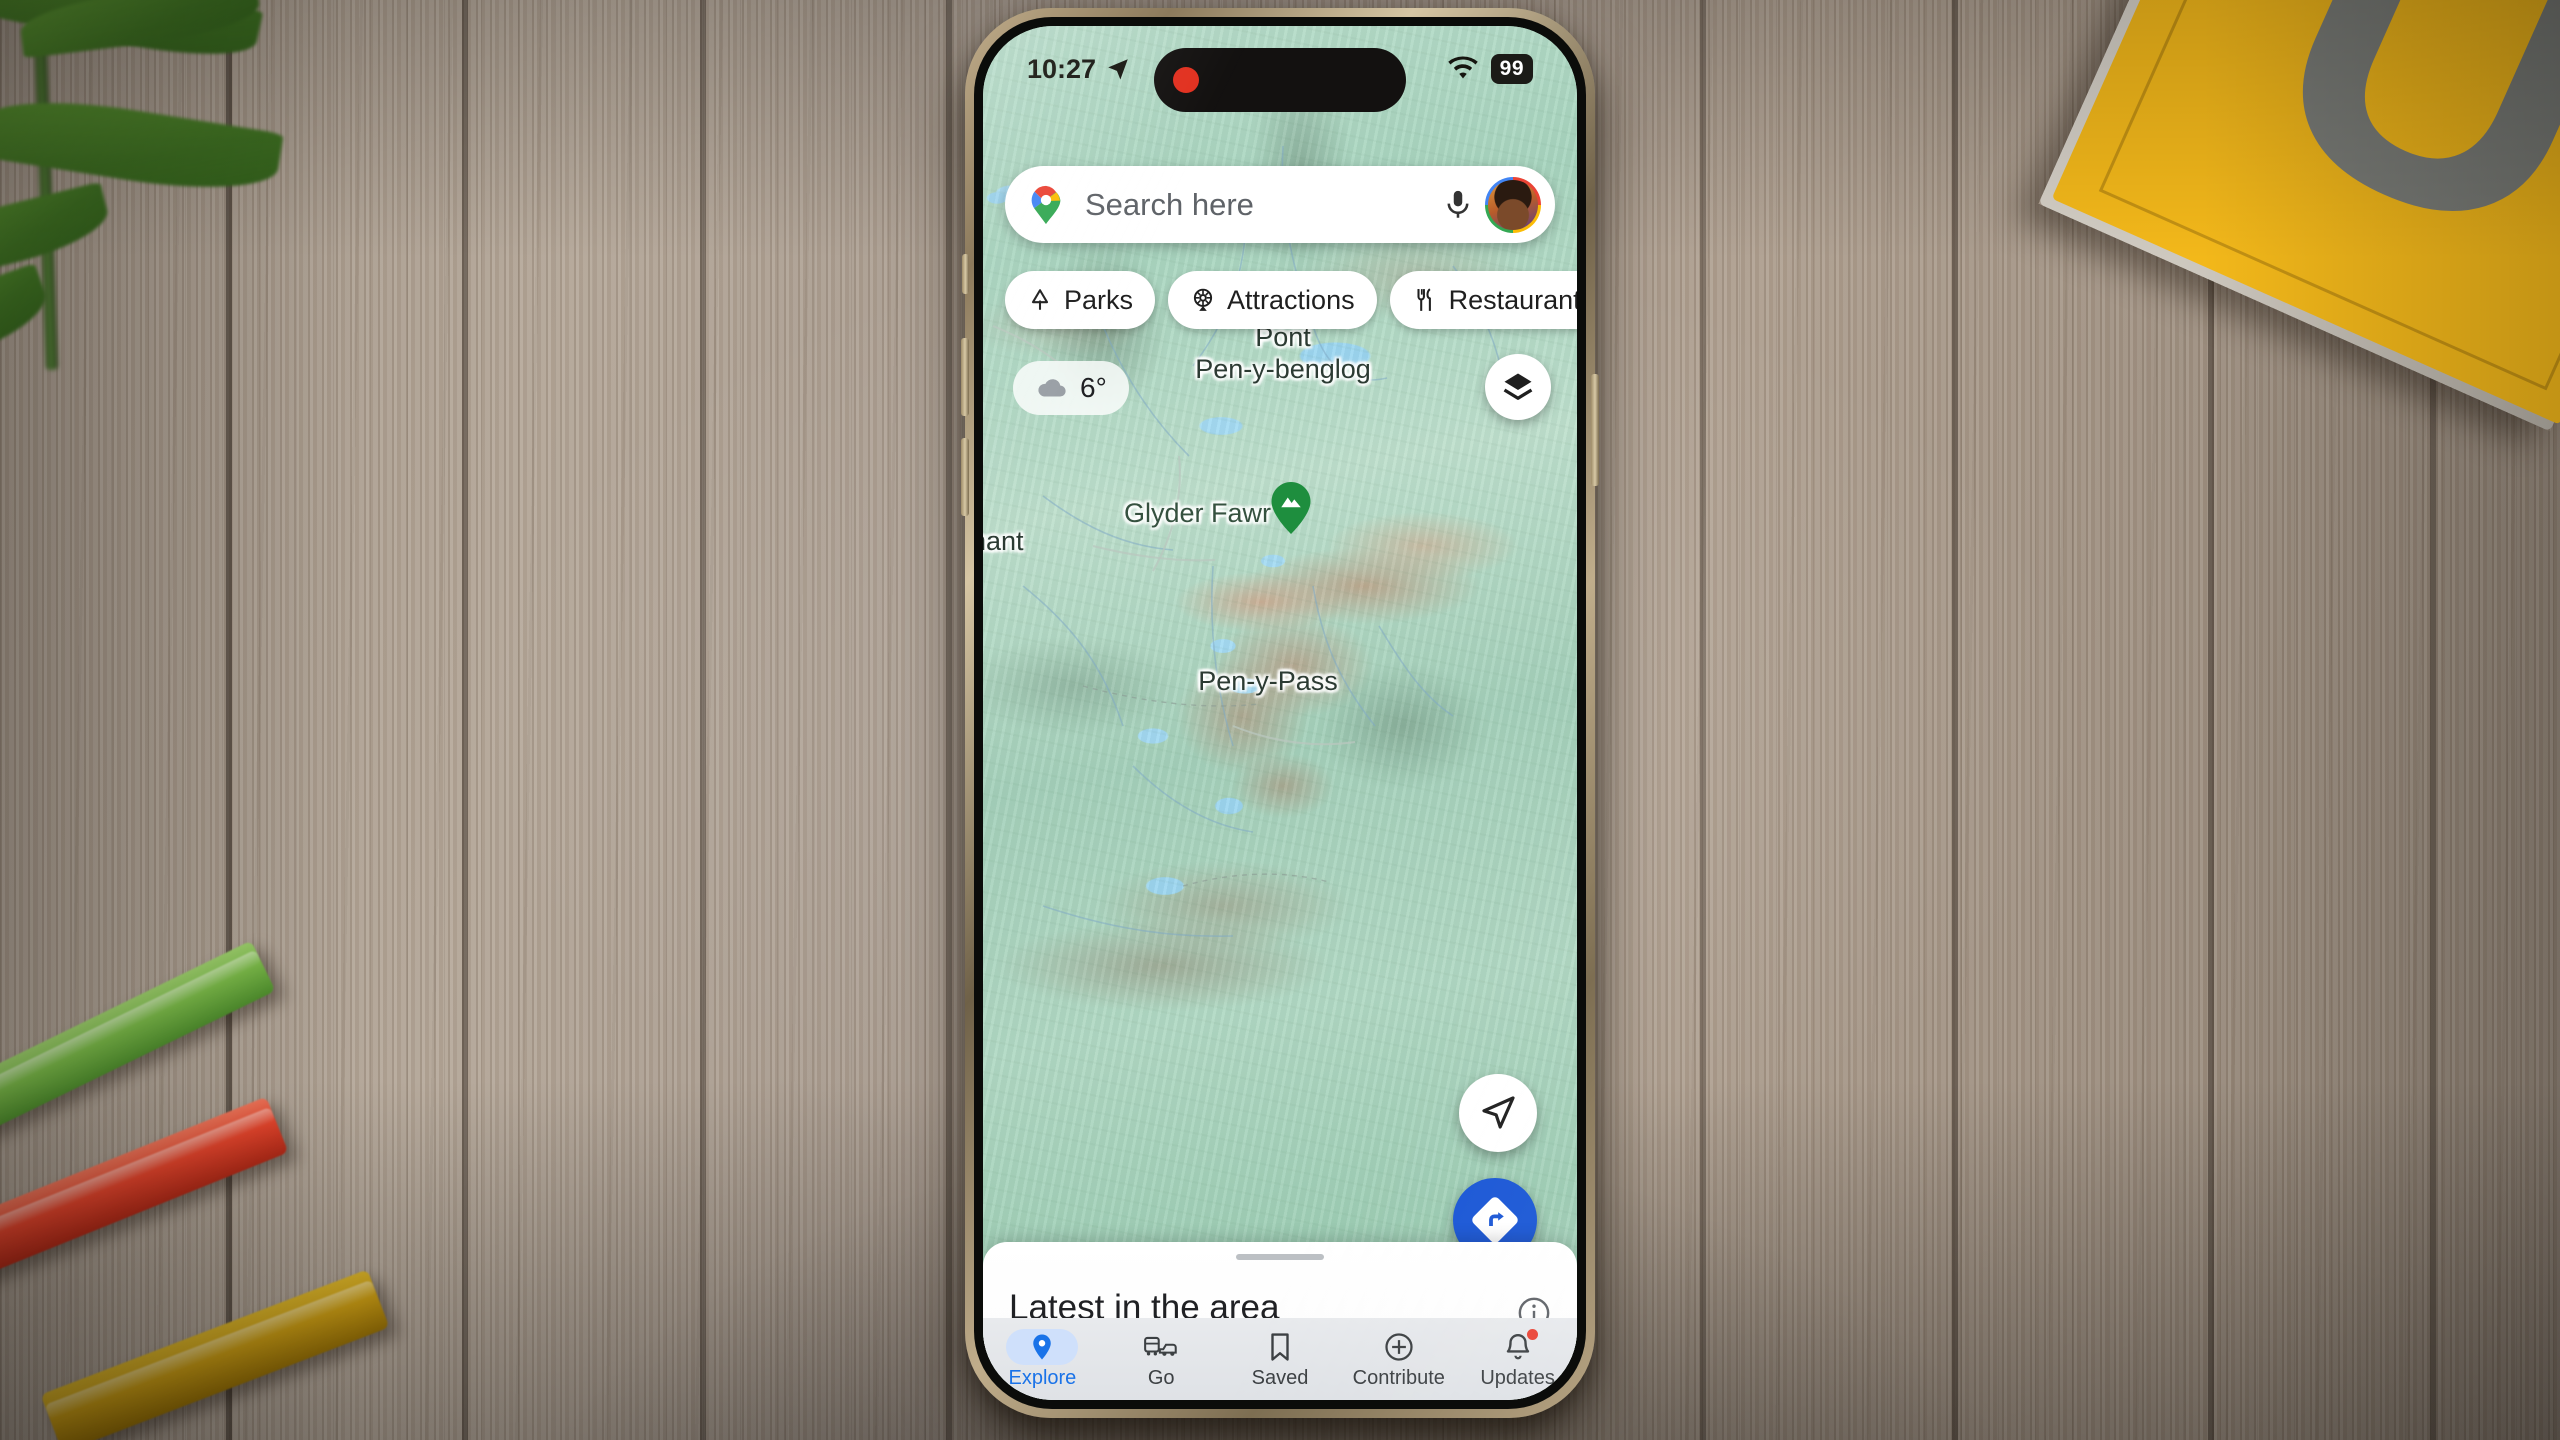  Describe the element at coordinates (1263, 205) in the screenshot. I see `search-input: Search here` at that location.